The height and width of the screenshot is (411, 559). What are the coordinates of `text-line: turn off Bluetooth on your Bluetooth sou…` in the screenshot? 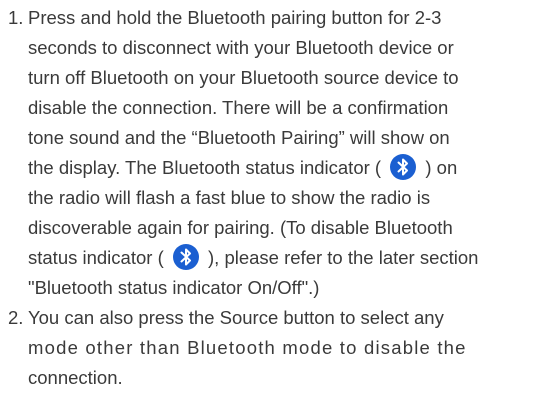 It's located at (243, 77).